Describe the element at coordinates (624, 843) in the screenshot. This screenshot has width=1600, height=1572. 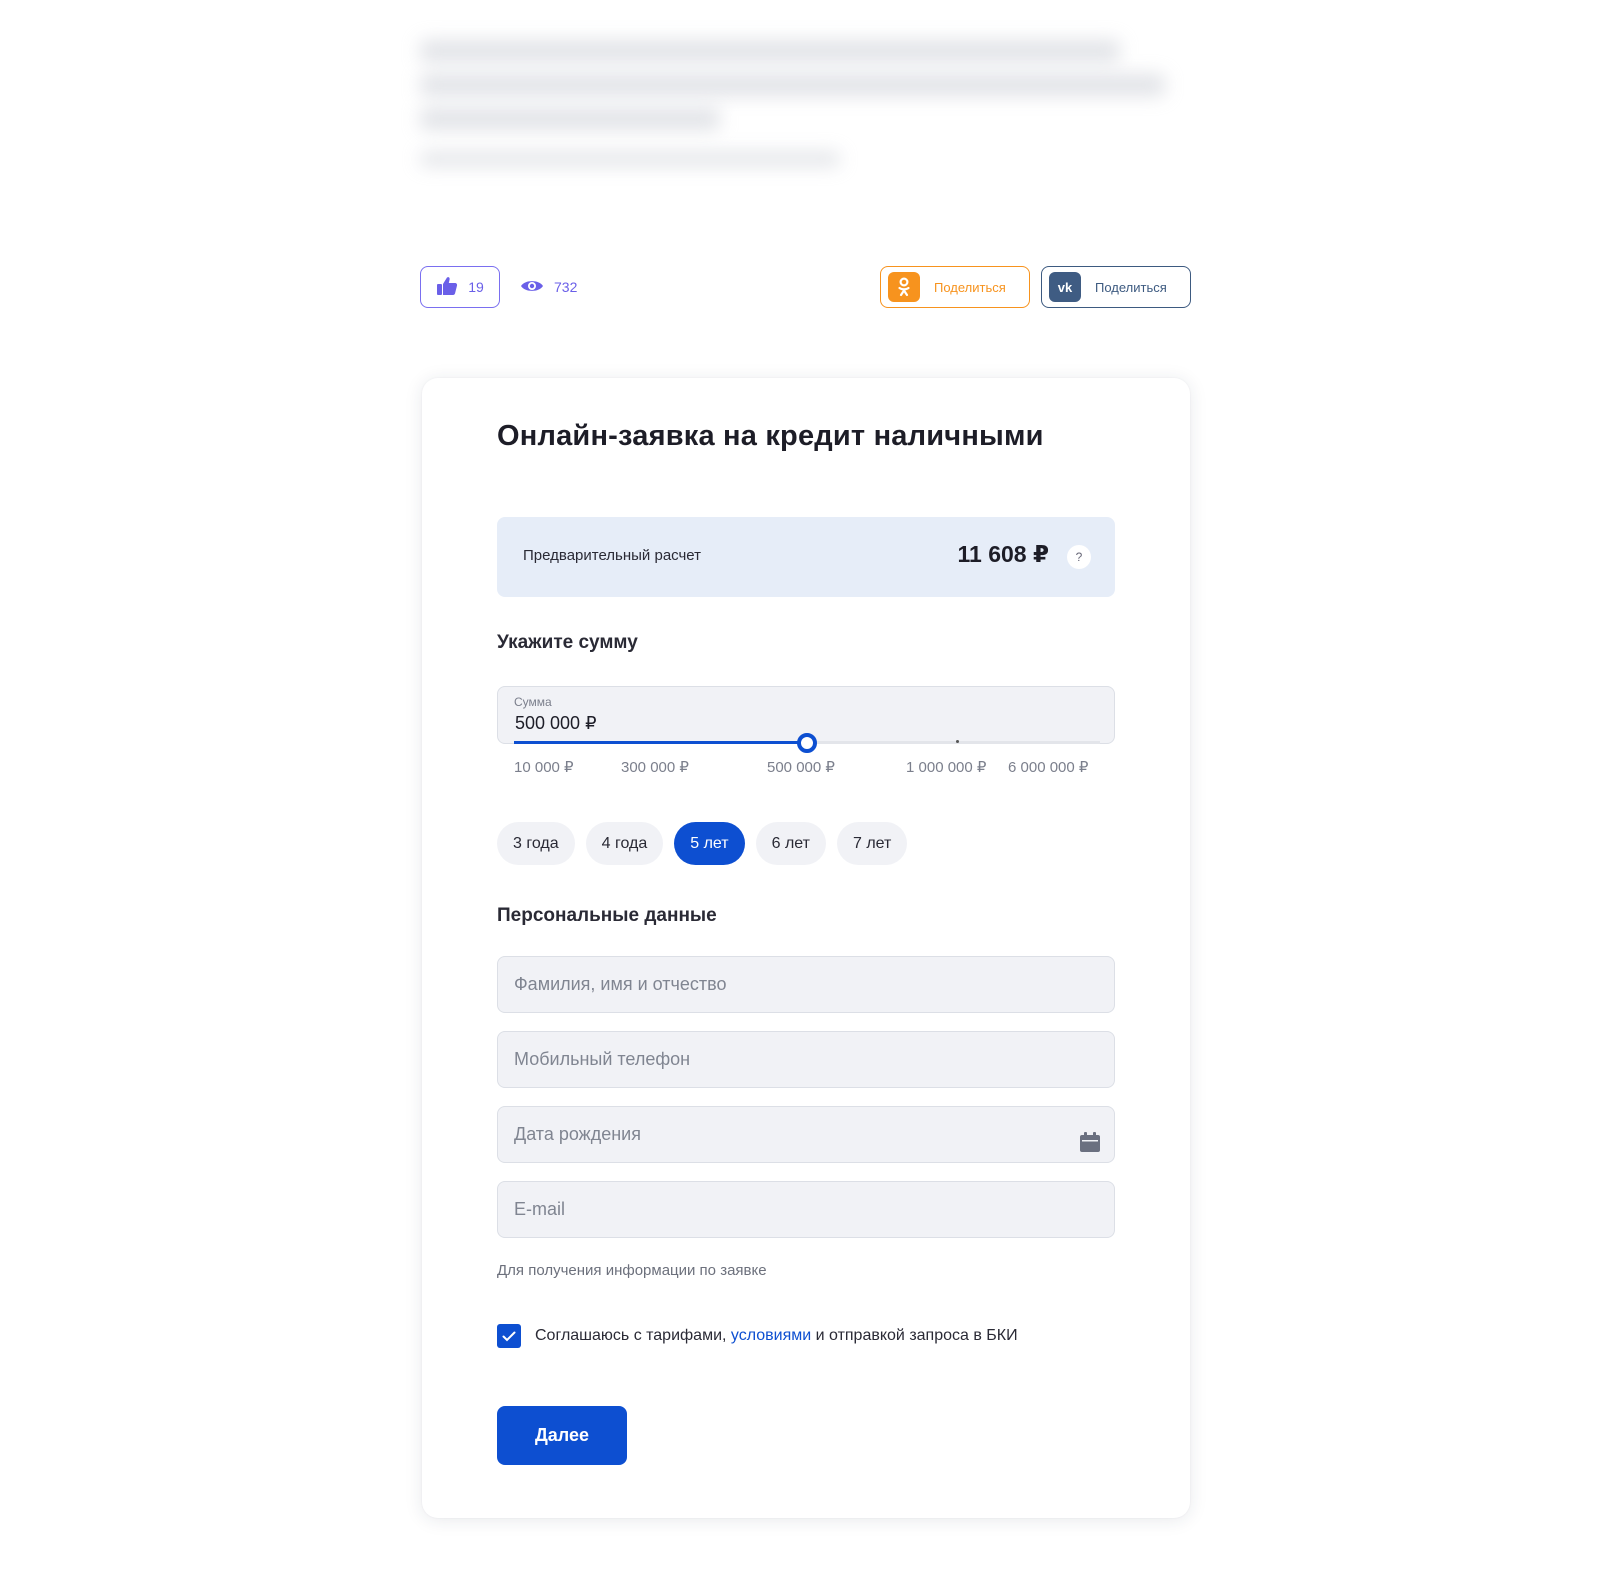
I see `term-chip-4: 4 года` at that location.